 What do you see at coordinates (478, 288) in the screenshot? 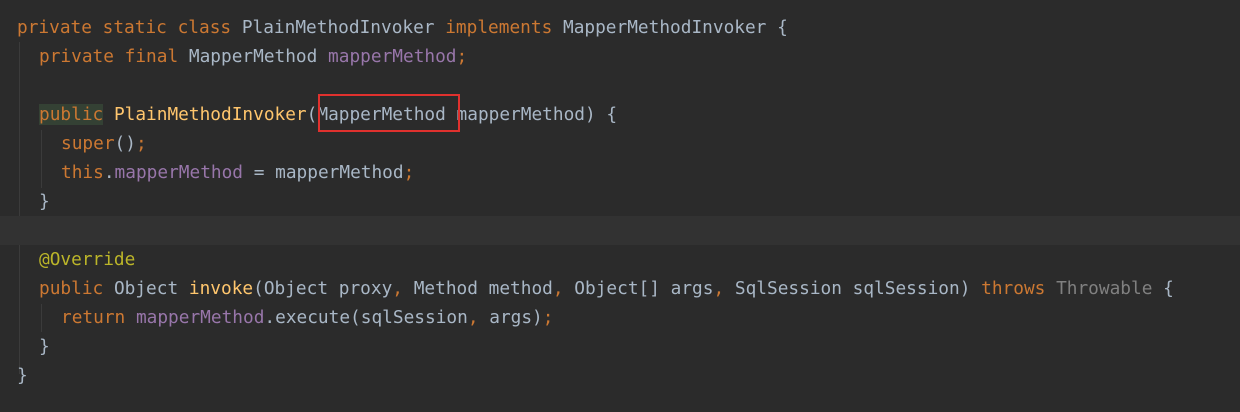
I see `param-method: Method method` at bounding box center [478, 288].